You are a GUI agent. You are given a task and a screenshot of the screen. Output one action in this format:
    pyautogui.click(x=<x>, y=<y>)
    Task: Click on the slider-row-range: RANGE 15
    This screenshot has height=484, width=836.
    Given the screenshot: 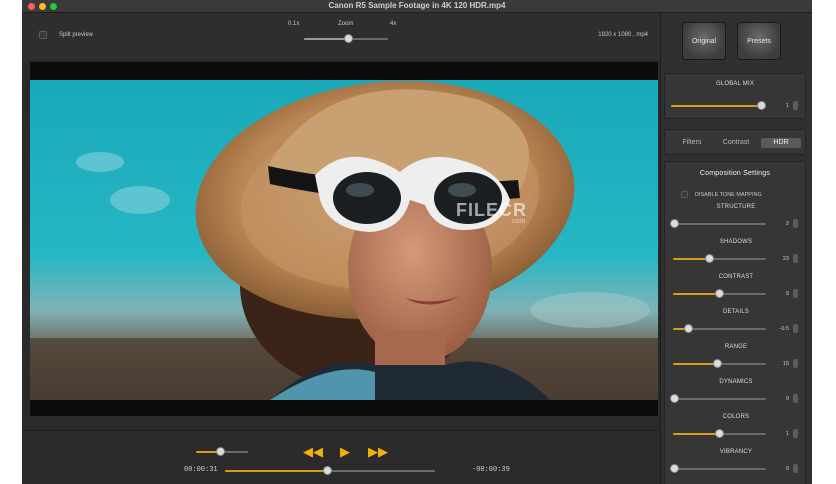 What is the action you would take?
    pyautogui.click(x=736, y=360)
    